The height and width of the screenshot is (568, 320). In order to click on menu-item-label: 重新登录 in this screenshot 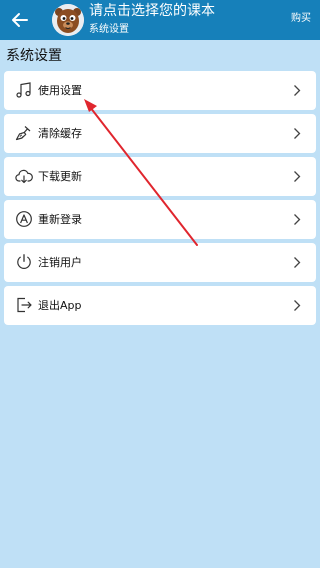, I will do `click(60, 219)`.